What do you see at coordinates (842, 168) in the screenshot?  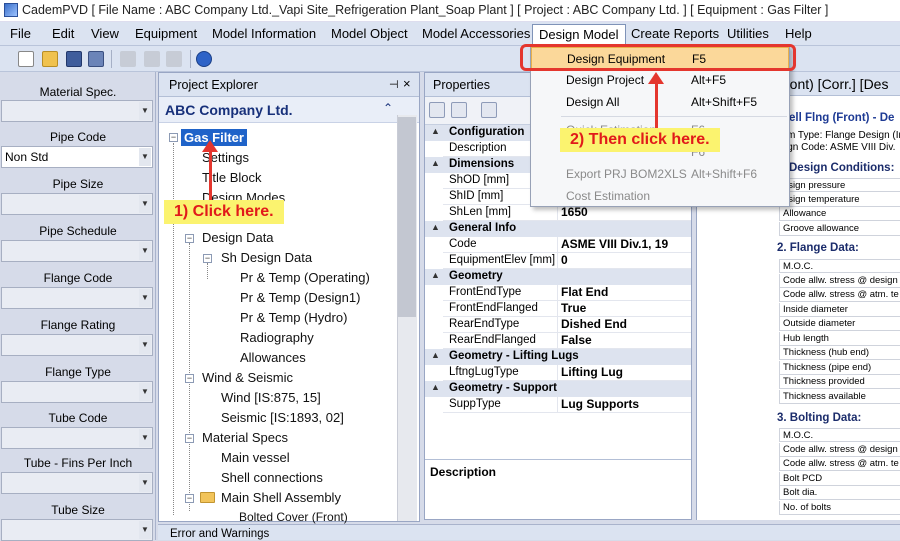 I see `section-design-conditions: Design Conditions:` at bounding box center [842, 168].